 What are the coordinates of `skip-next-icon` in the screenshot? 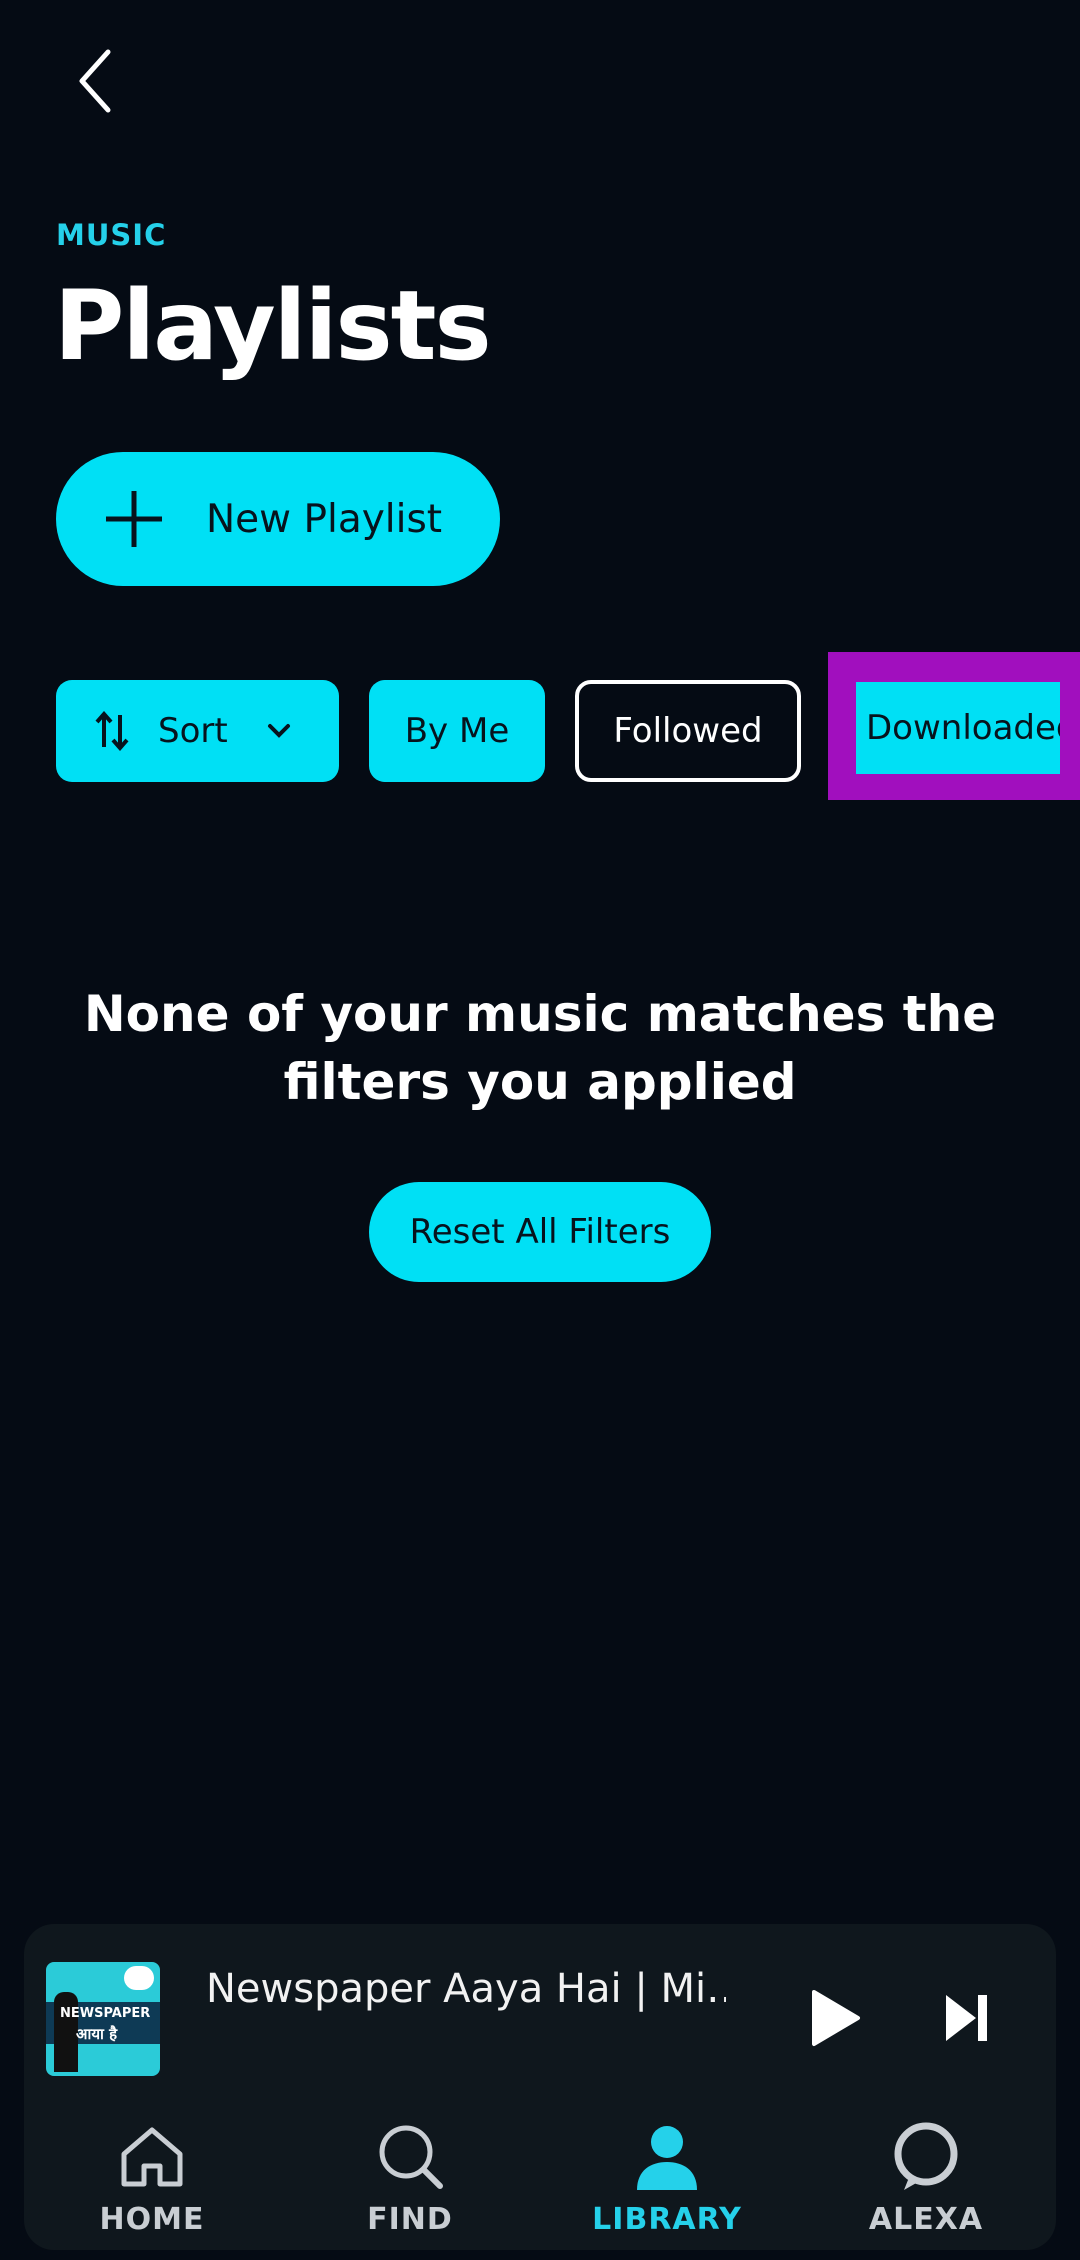 It's located at (966, 2018).